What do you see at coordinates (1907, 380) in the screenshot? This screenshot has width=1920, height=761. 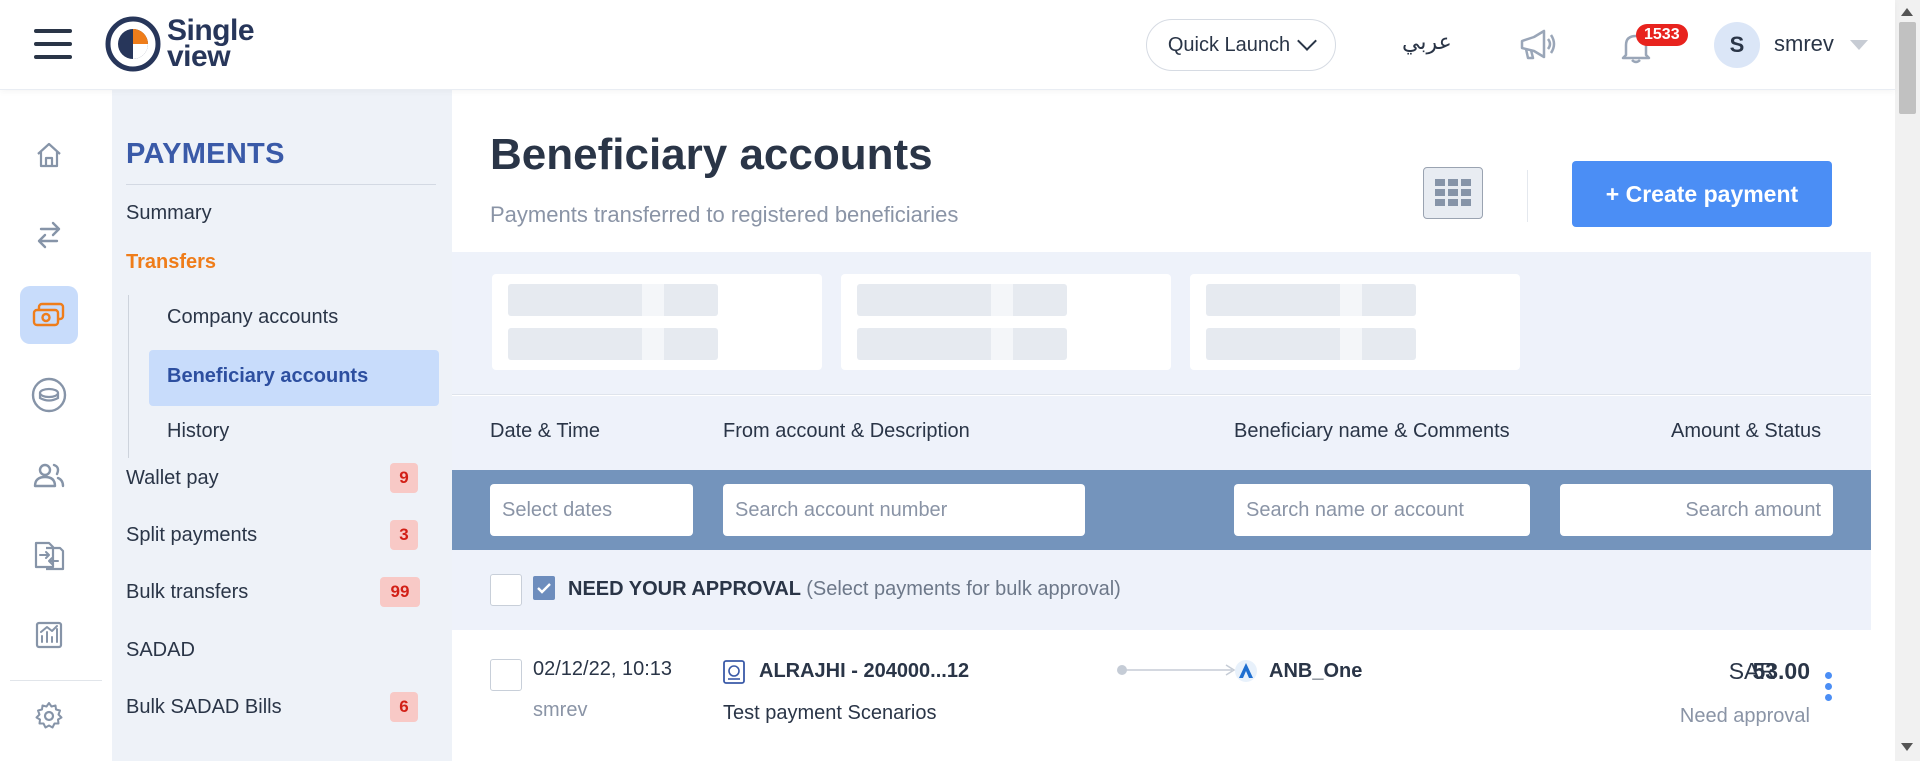 I see `page-scrollbar` at bounding box center [1907, 380].